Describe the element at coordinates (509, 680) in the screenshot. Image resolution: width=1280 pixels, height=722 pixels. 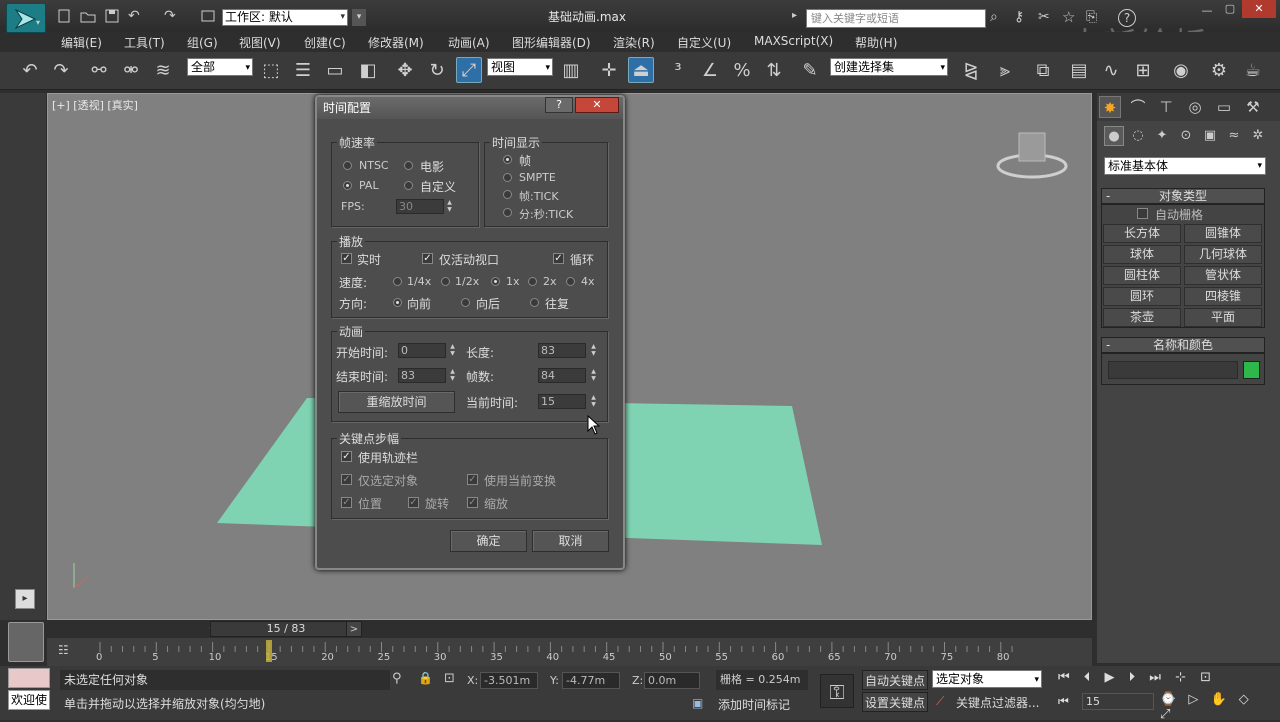
I see `x-coordinate-field: -3.501m` at that location.